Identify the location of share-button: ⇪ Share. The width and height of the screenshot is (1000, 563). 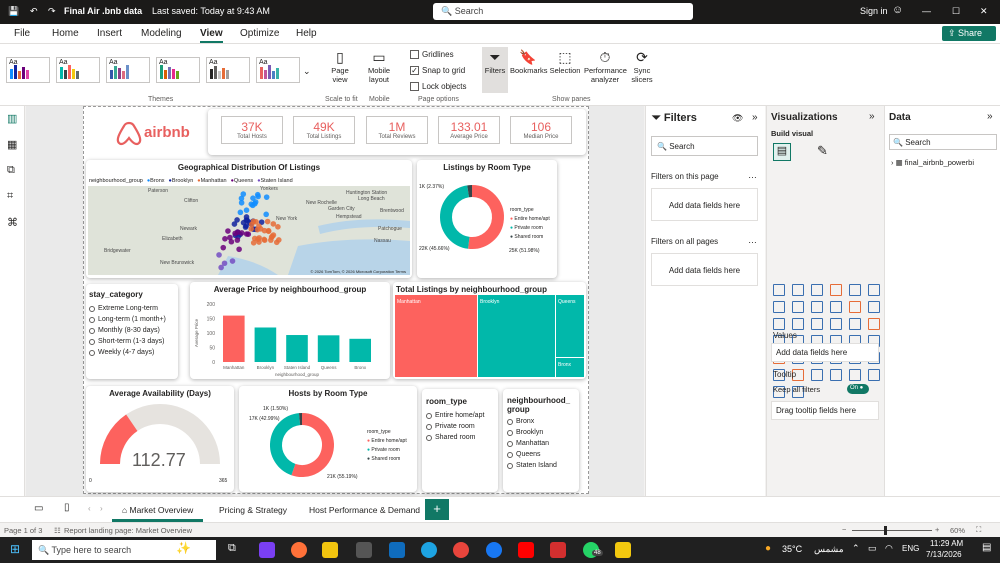
(969, 33).